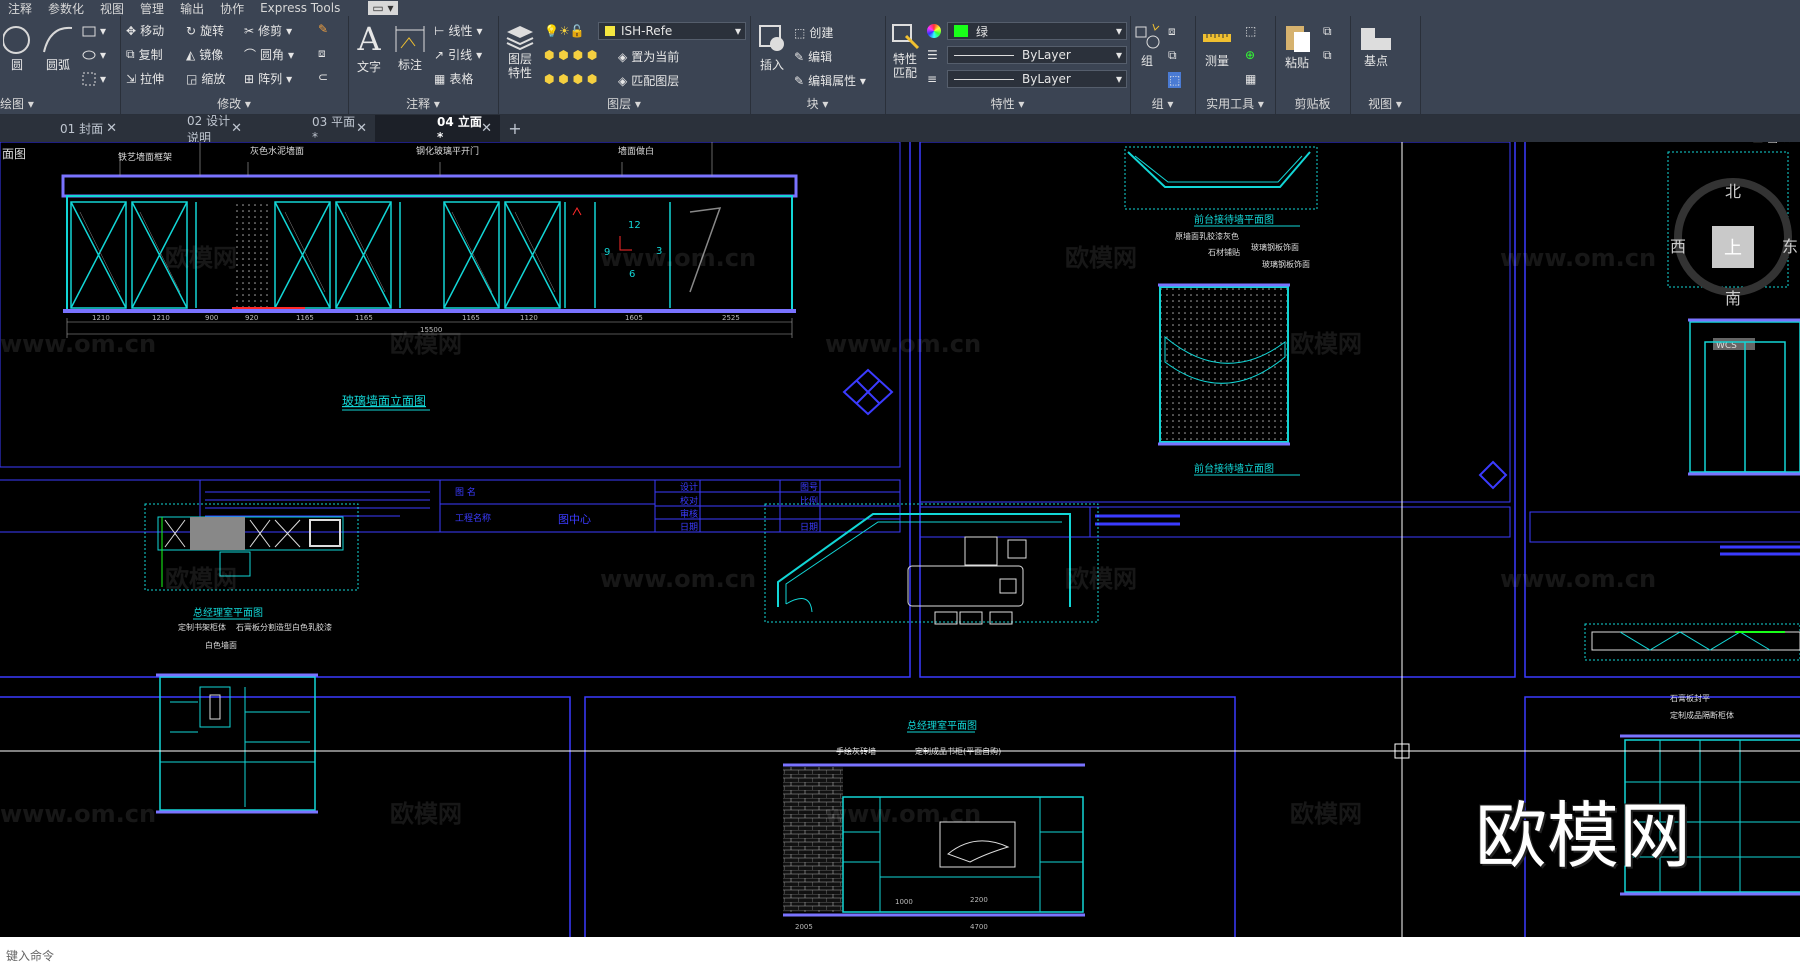 The width and height of the screenshot is (1800, 972). Describe the element at coordinates (250, 55) in the screenshot. I see `fillet-icon: ⌒` at that location.